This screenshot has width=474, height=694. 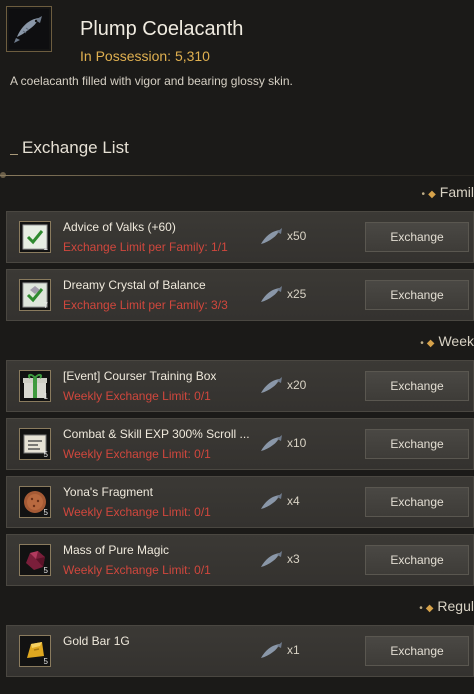 I want to click on gold-bar-icon: 5, so click(x=35, y=651).